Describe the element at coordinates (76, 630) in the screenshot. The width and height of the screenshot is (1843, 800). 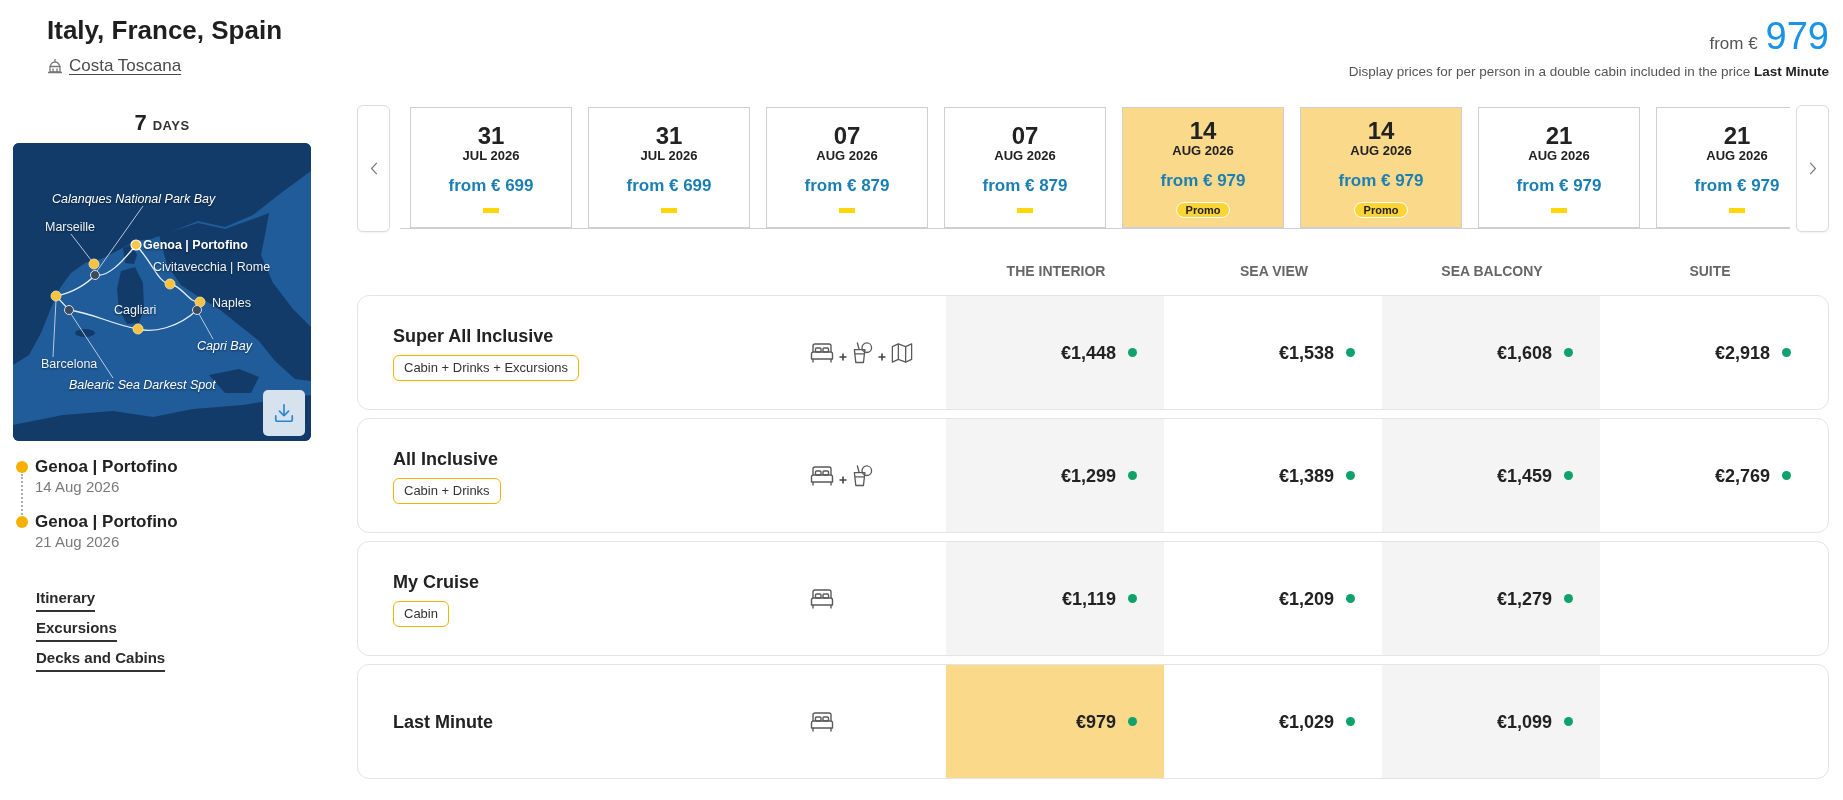
I see `section-link: Excursions` at that location.